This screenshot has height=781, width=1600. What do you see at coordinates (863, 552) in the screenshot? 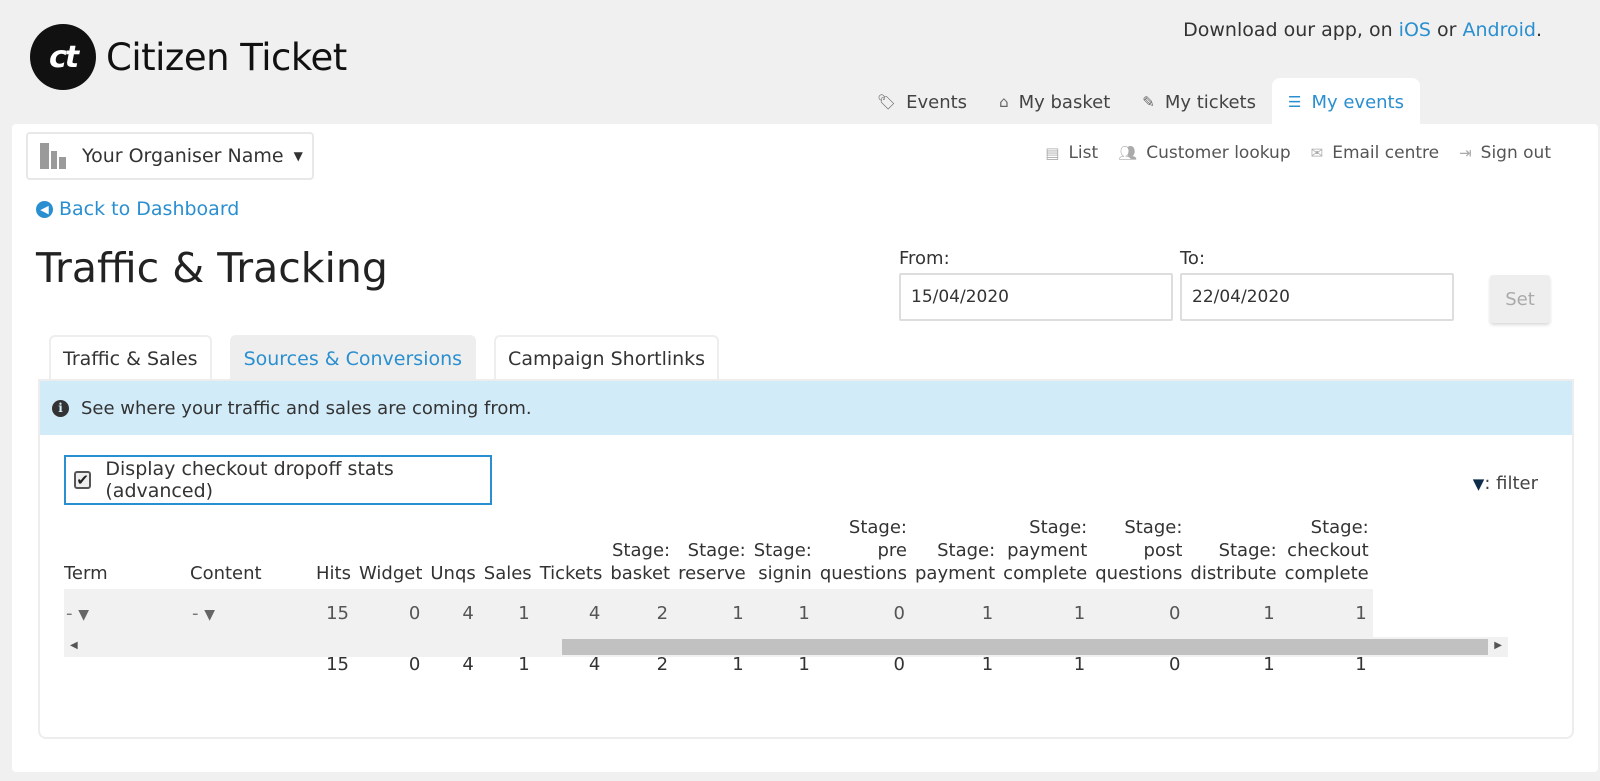
I see `col-stage-pre-questions: Stage: pre questions` at bounding box center [863, 552].